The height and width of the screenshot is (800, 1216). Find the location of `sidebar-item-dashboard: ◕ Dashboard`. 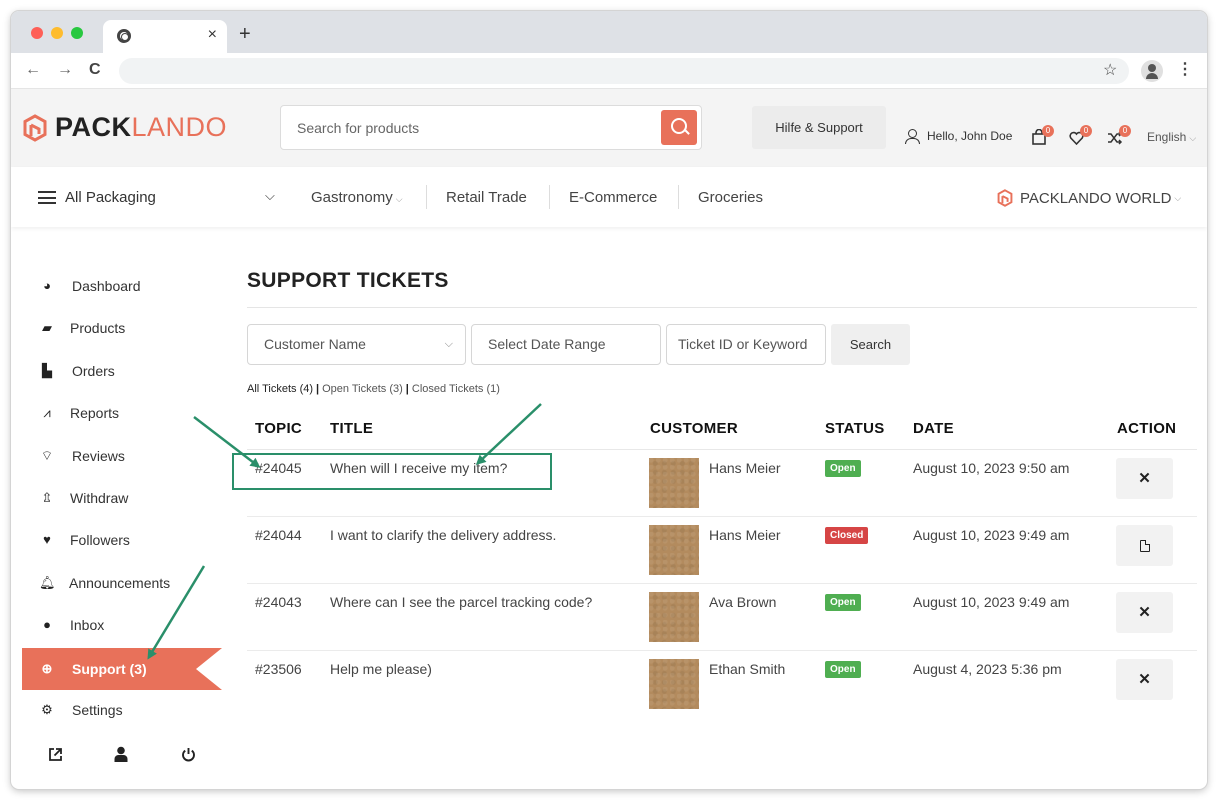

sidebar-item-dashboard: ◕ Dashboard is located at coordinates (122, 286).